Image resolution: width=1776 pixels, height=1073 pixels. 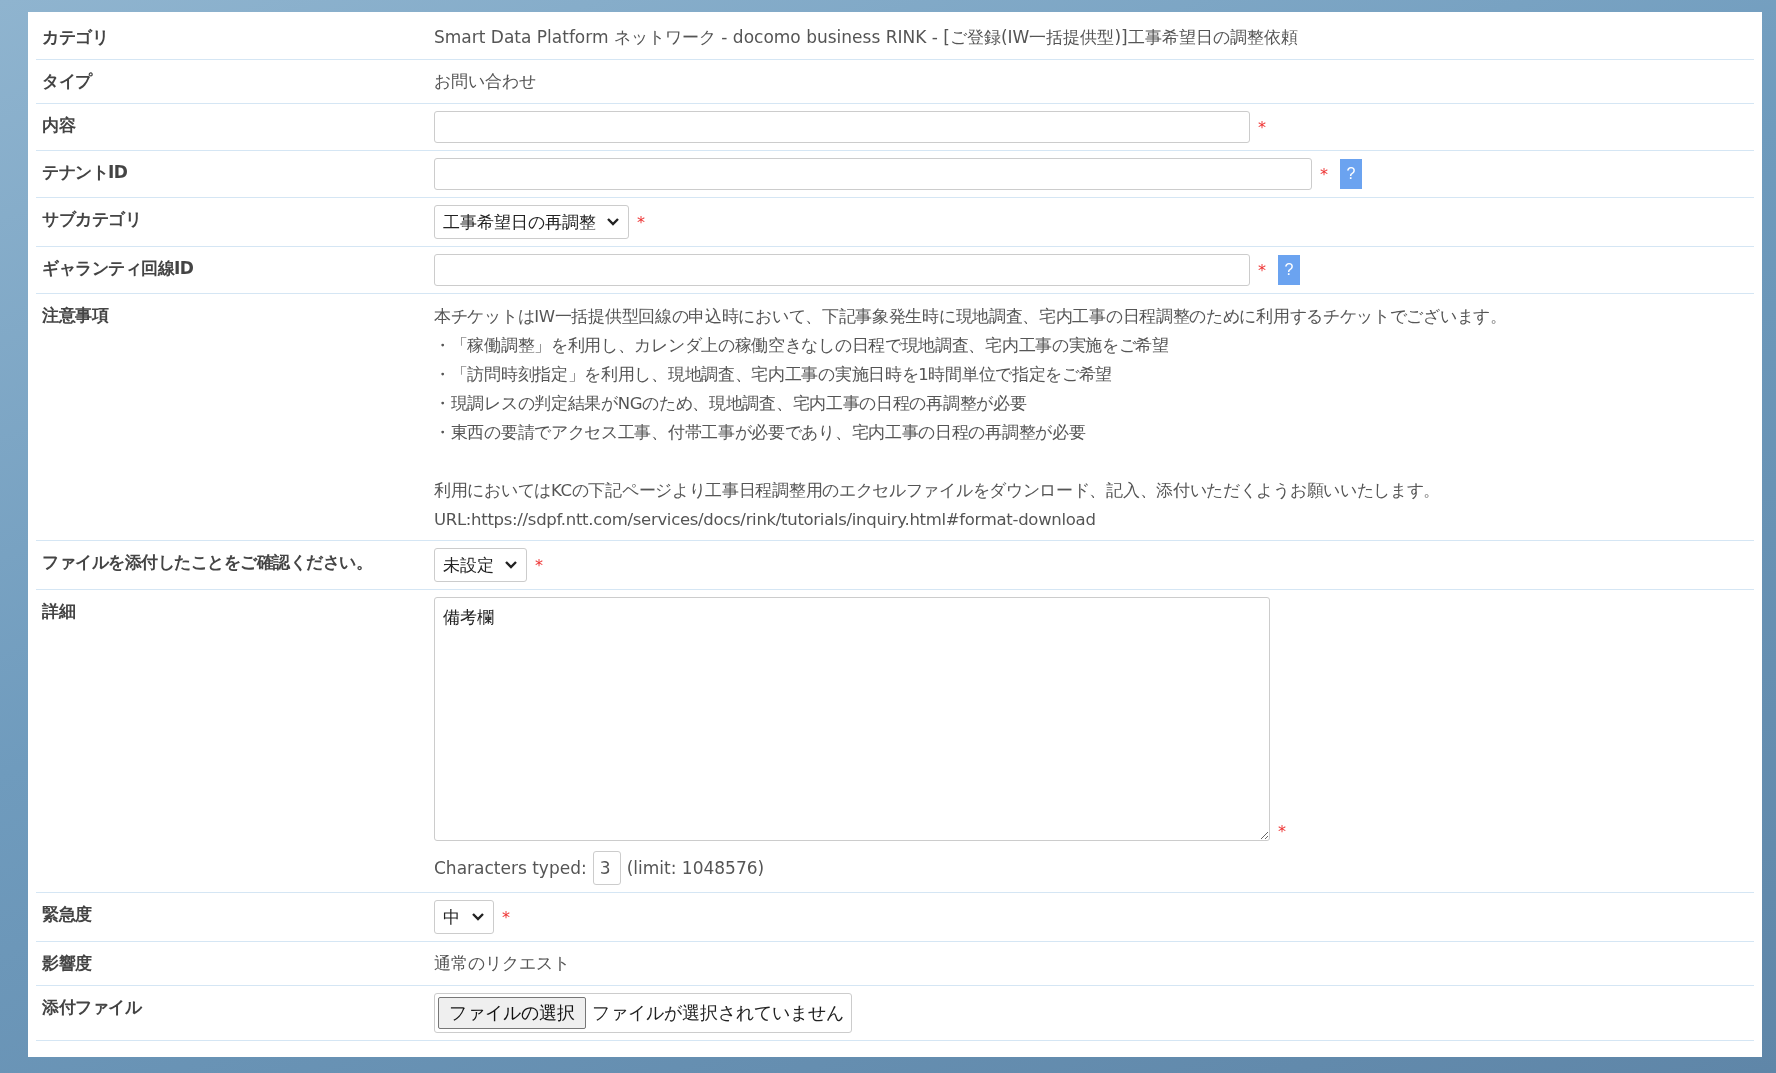 I want to click on field-label: 詳細, so click(x=58, y=611).